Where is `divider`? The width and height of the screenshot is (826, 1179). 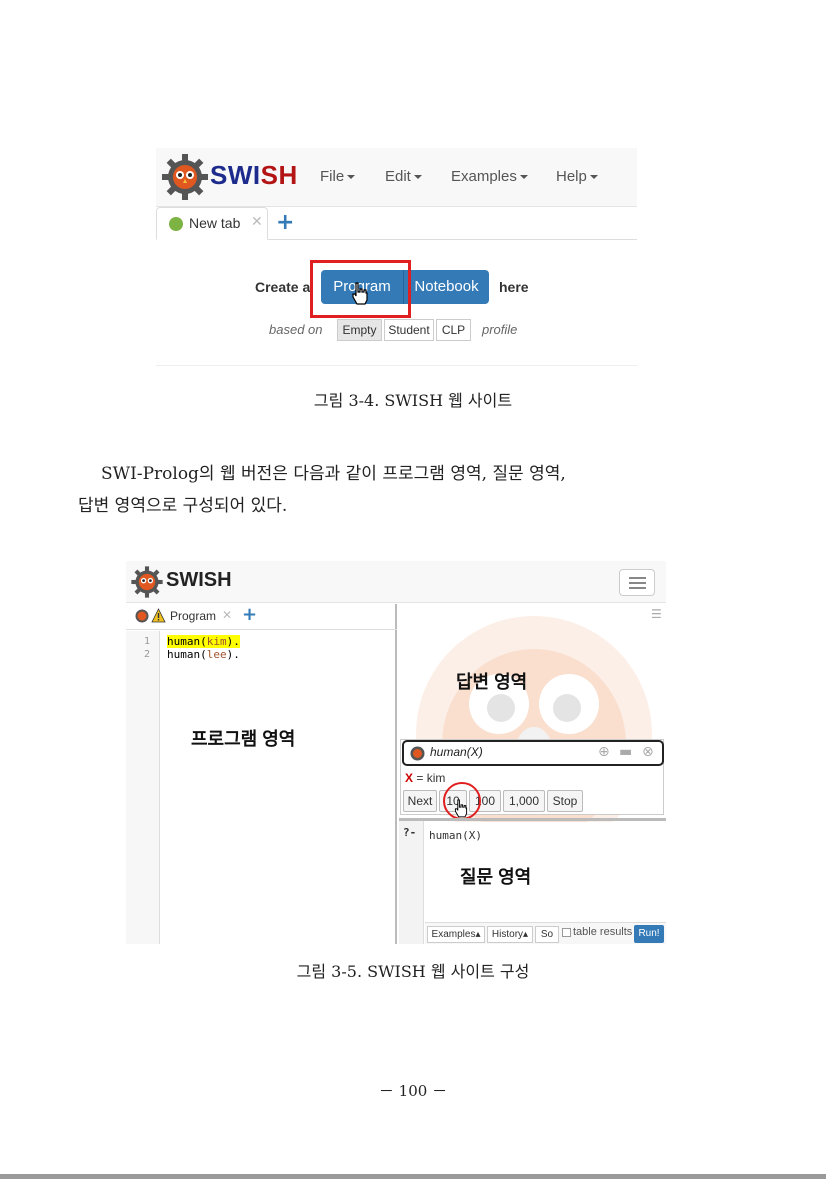
divider is located at coordinates (396, 365).